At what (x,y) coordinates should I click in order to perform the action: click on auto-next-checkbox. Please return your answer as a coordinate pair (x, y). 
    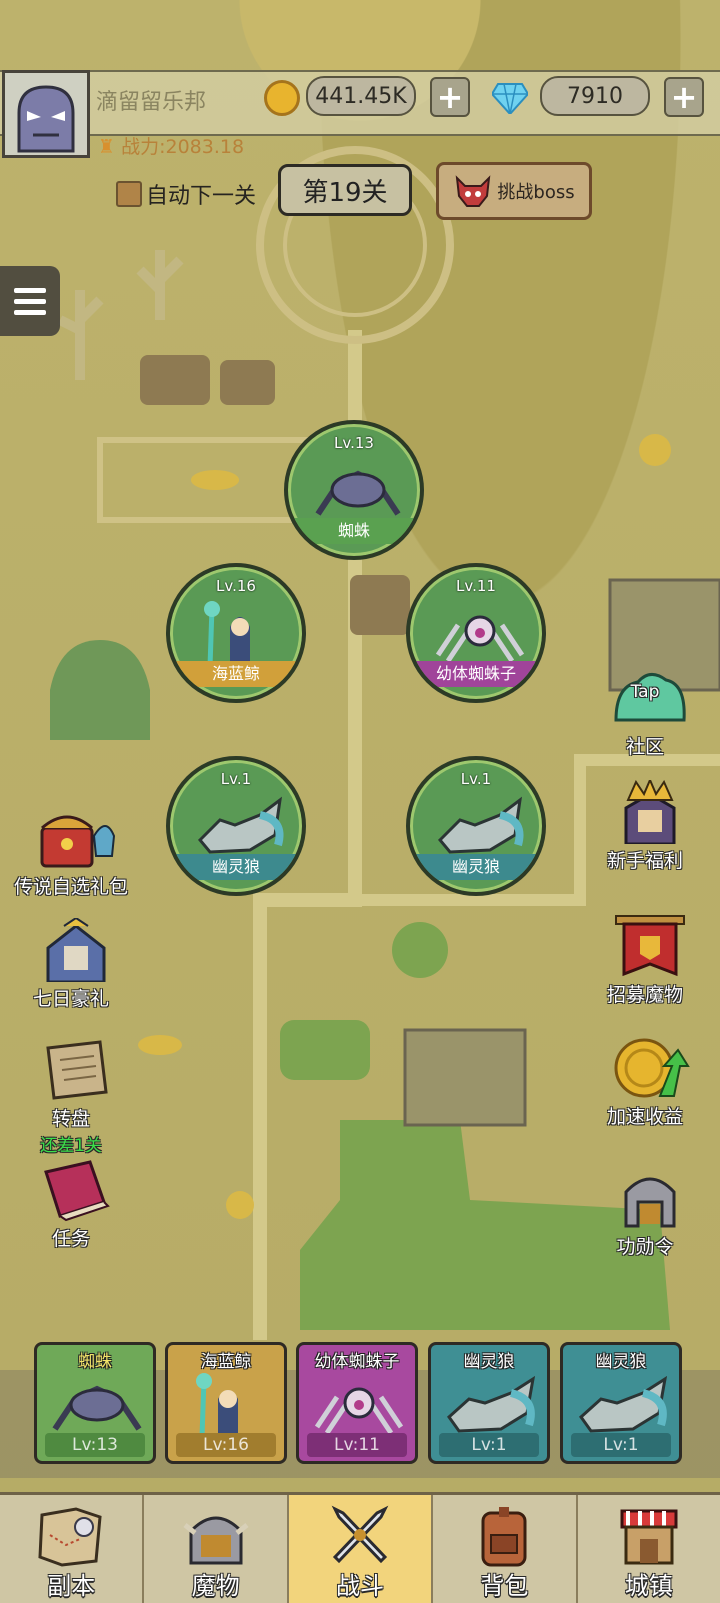
    Looking at the image, I should click on (129, 194).